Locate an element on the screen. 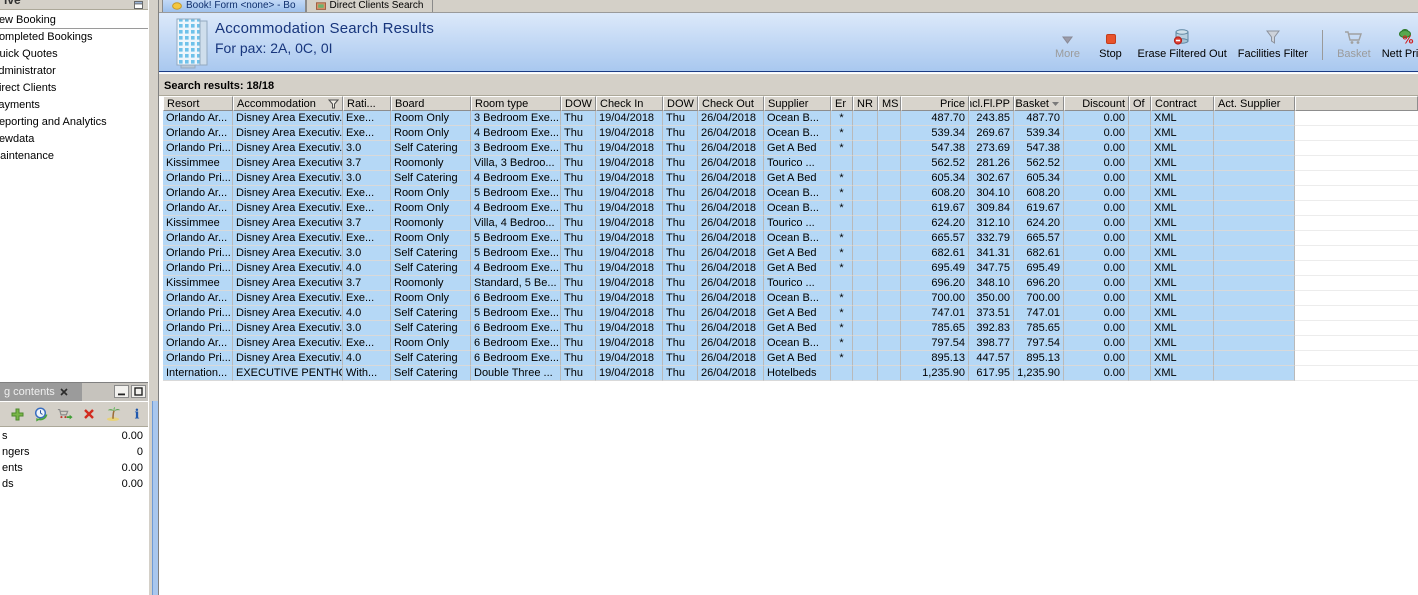 The height and width of the screenshot is (595, 1418). column-header-accommodation: Accommodation is located at coordinates (288, 103).